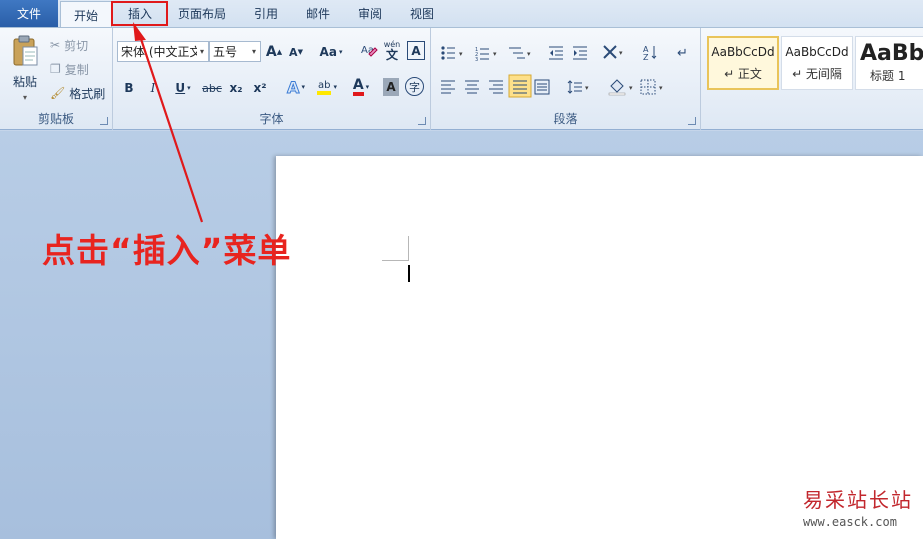  What do you see at coordinates (391, 87) in the screenshot?
I see `char-shading-button: A` at bounding box center [391, 87].